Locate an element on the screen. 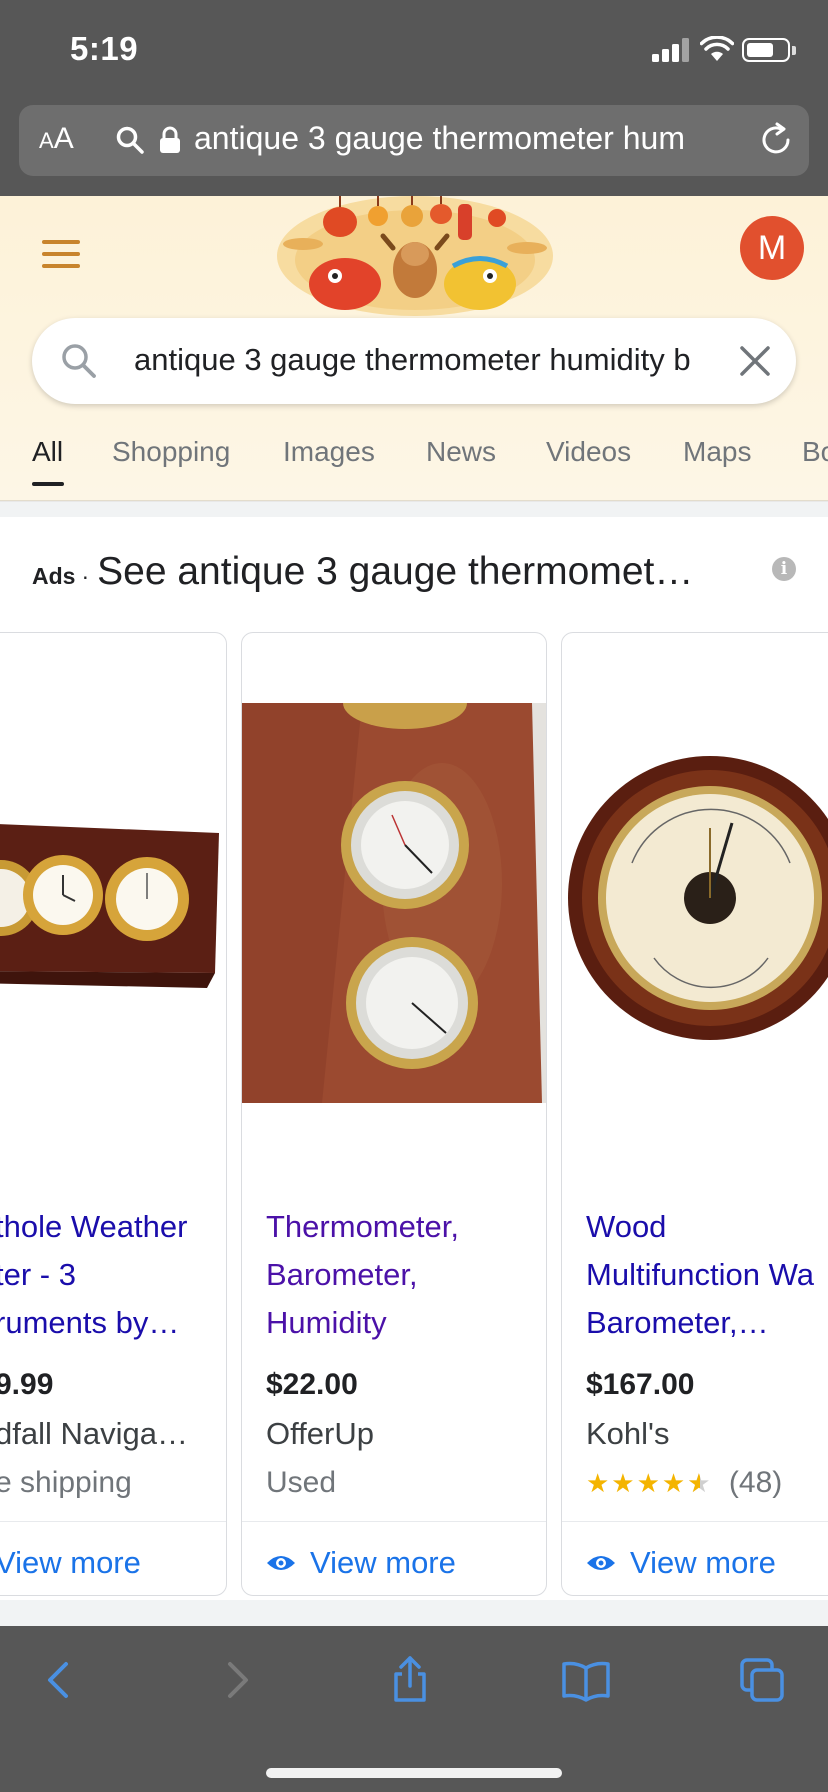 The image size is (828, 1792). tabs-icon is located at coordinates (762, 1680).